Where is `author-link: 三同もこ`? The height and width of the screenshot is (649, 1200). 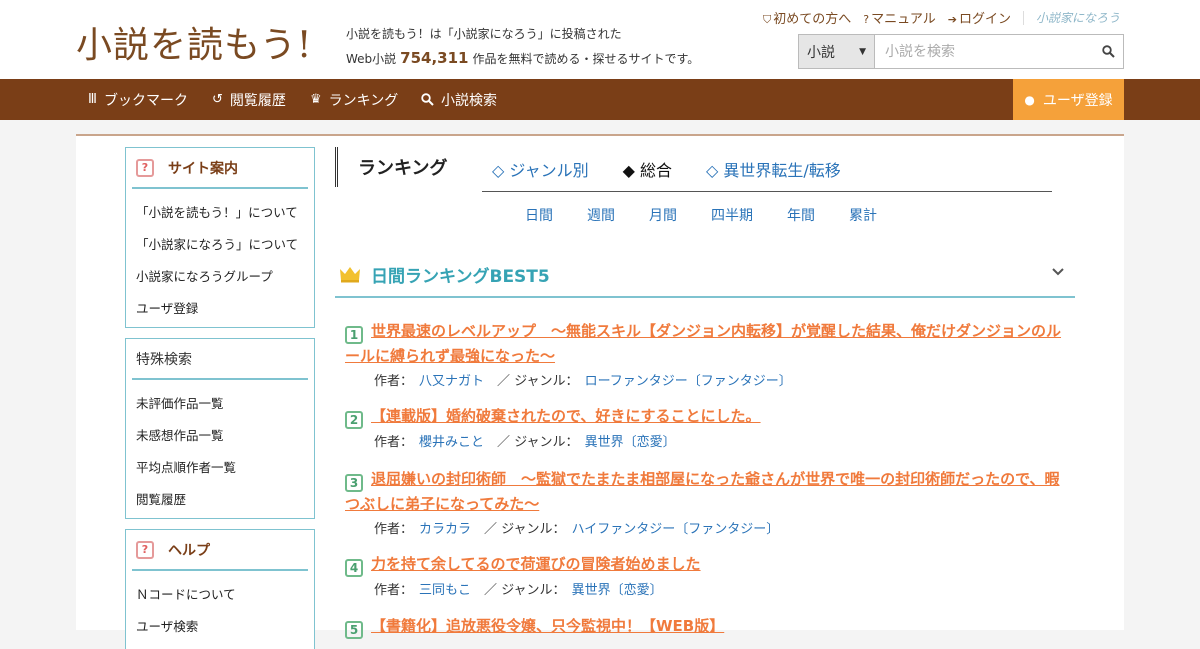 author-link: 三同もこ is located at coordinates (445, 590).